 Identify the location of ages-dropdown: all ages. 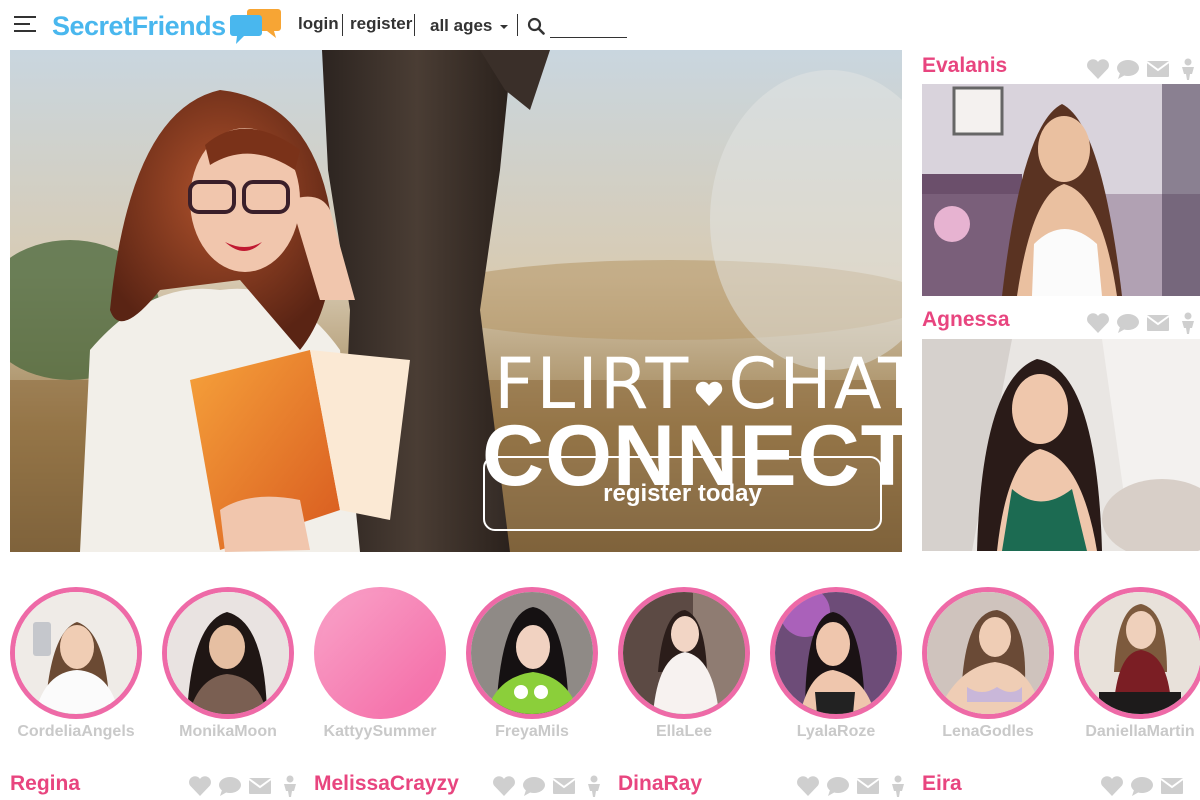
(469, 26).